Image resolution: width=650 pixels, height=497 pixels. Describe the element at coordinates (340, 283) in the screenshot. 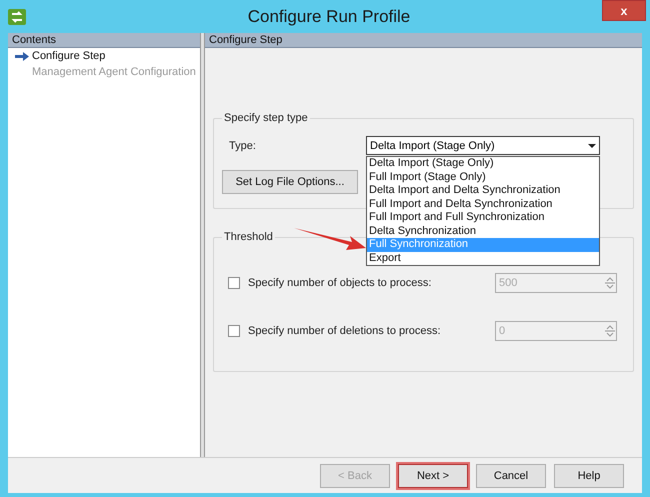

I see `checkbox-label: Specify number of objects to process:` at that location.